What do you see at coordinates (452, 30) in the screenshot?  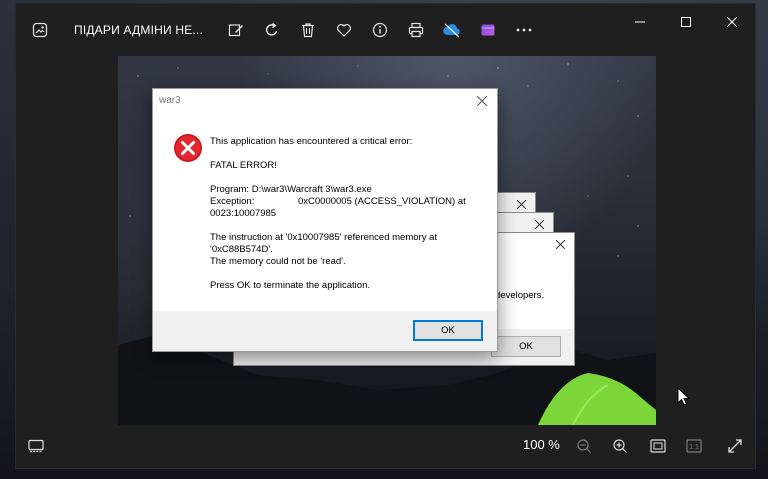 I see `cloud-icon` at bounding box center [452, 30].